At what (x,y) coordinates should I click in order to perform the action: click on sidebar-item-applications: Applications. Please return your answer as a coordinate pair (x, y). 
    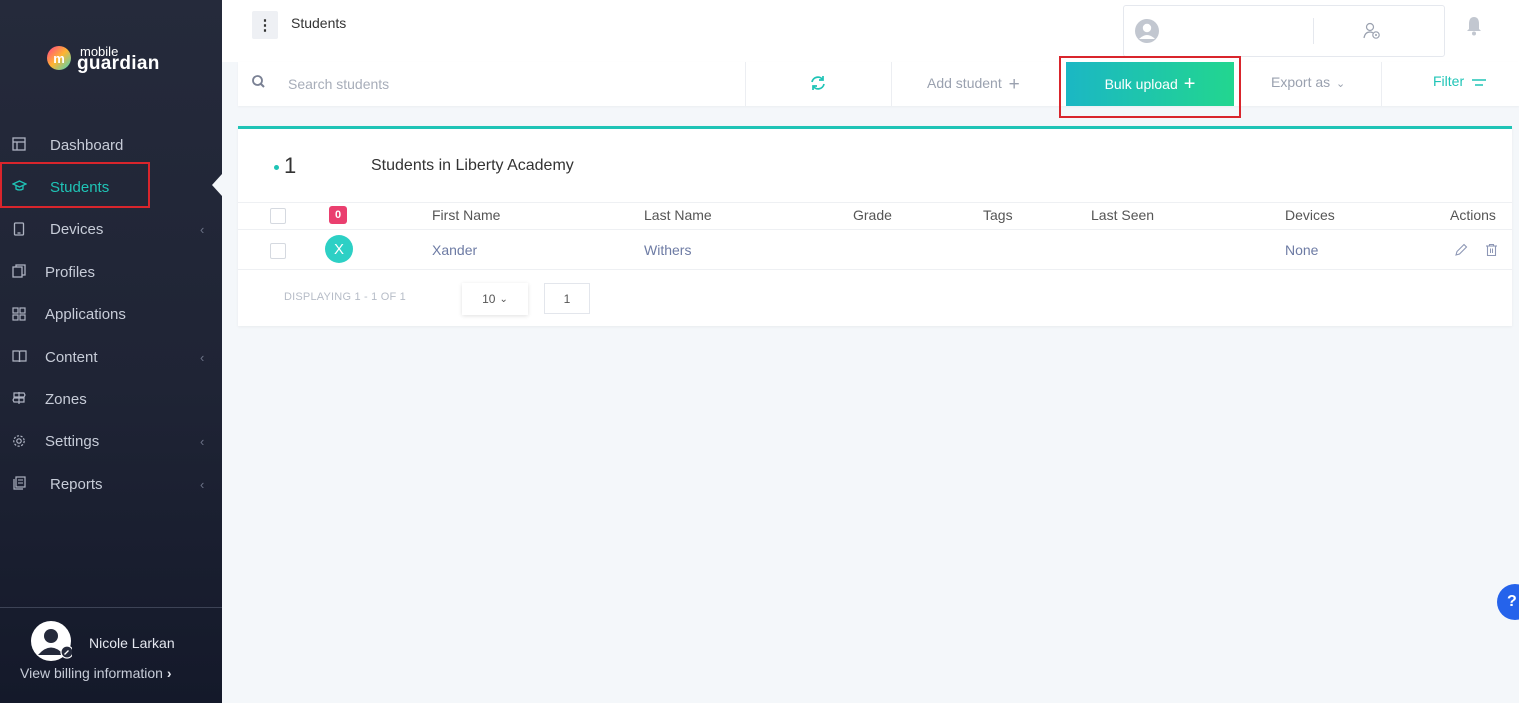
    Looking at the image, I should click on (111, 315).